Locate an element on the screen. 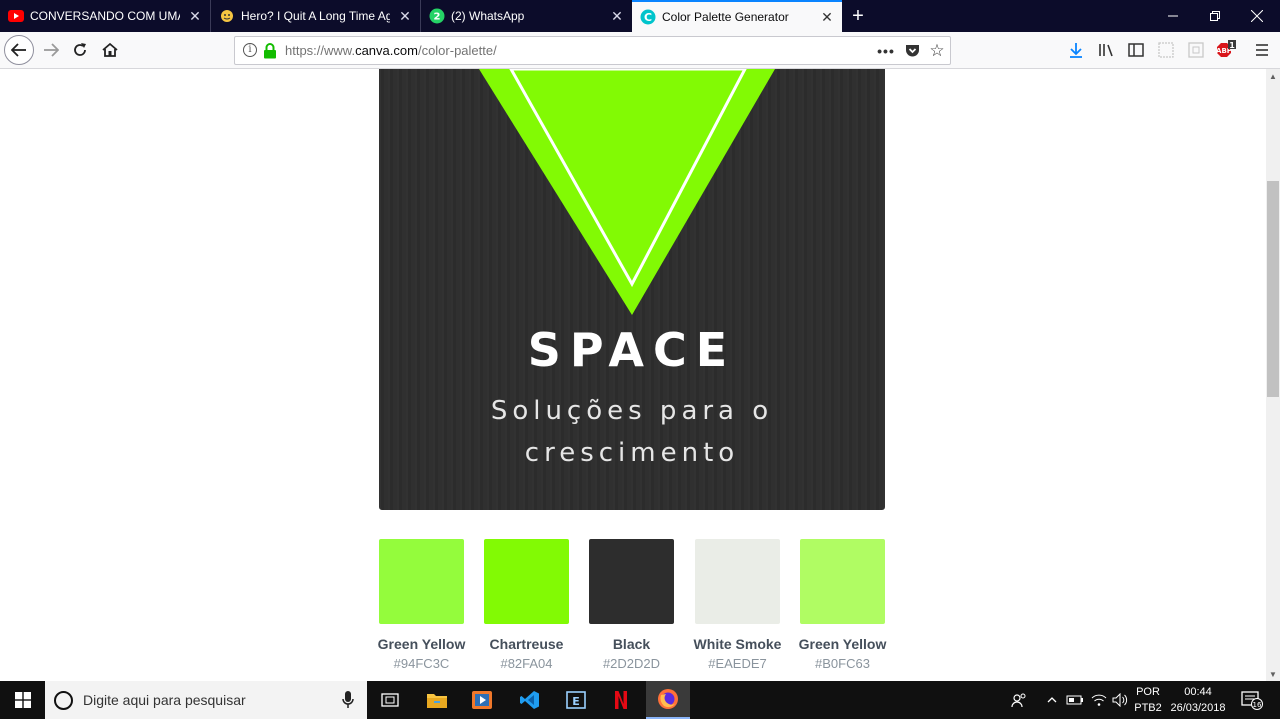 Image resolution: width=1280 pixels, height=719 pixels. file-explorer-button is located at coordinates (437, 700).